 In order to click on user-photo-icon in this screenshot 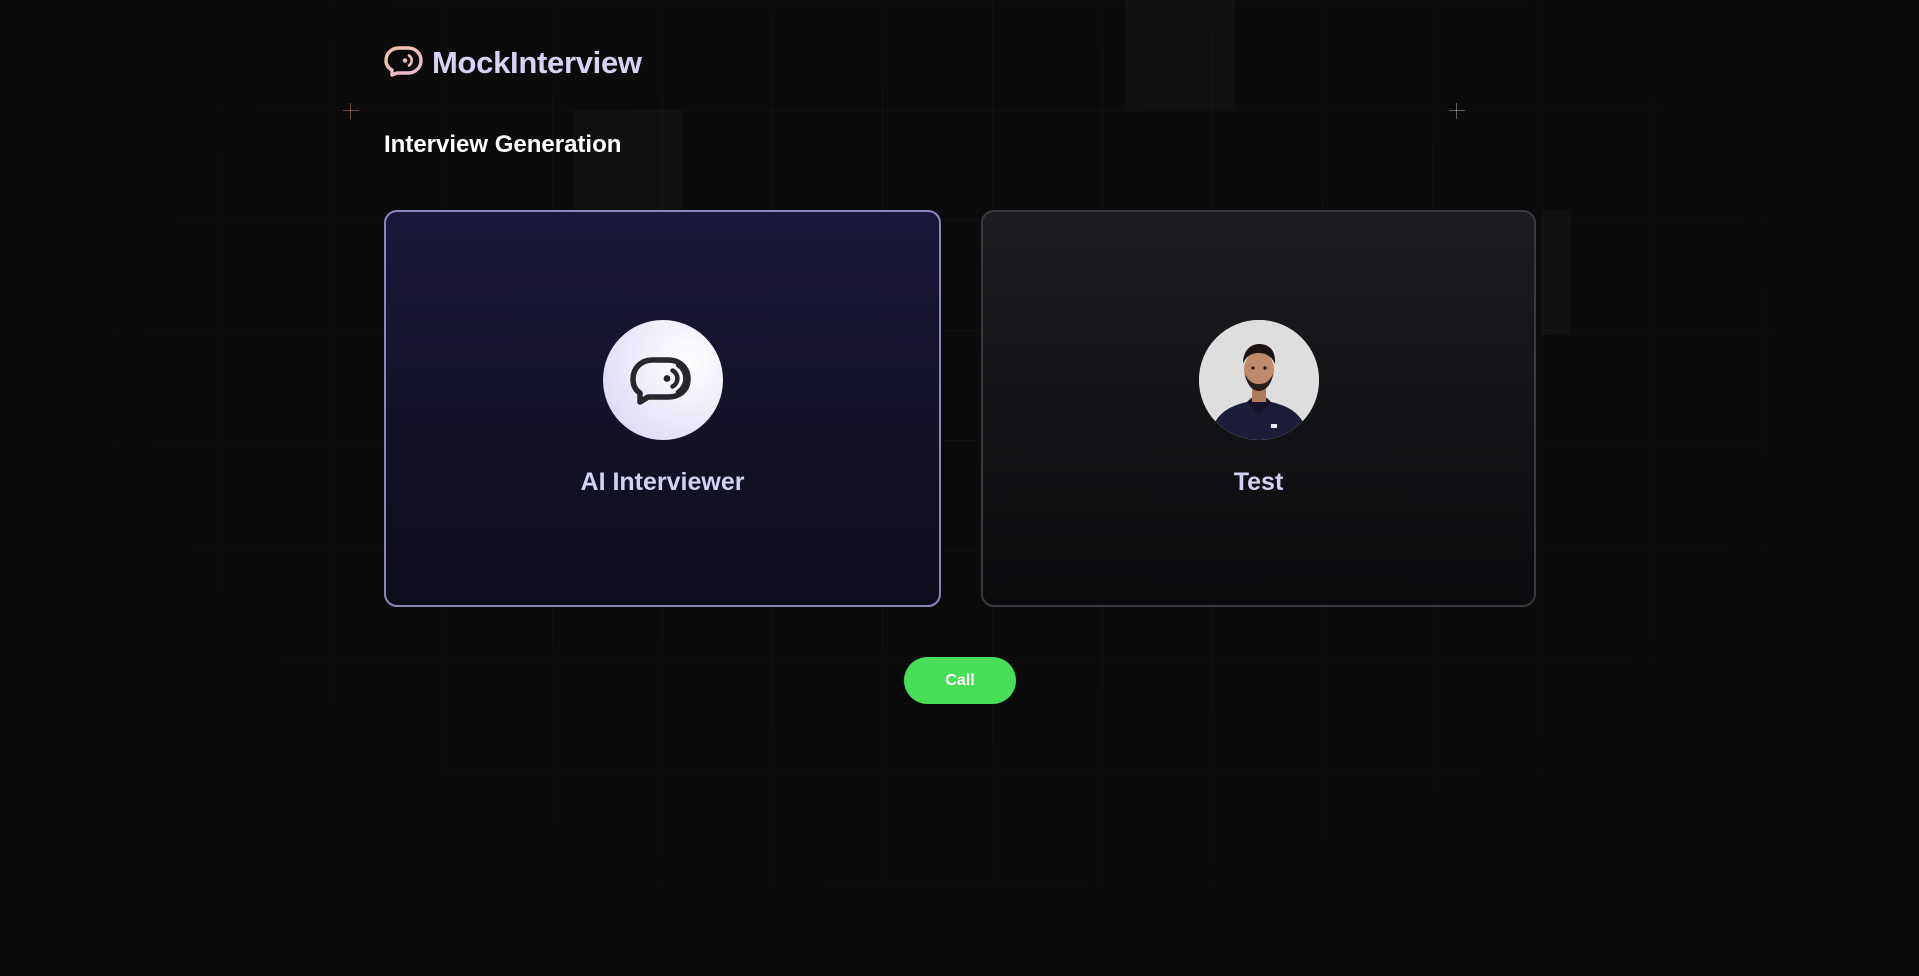, I will do `click(1258, 380)`.